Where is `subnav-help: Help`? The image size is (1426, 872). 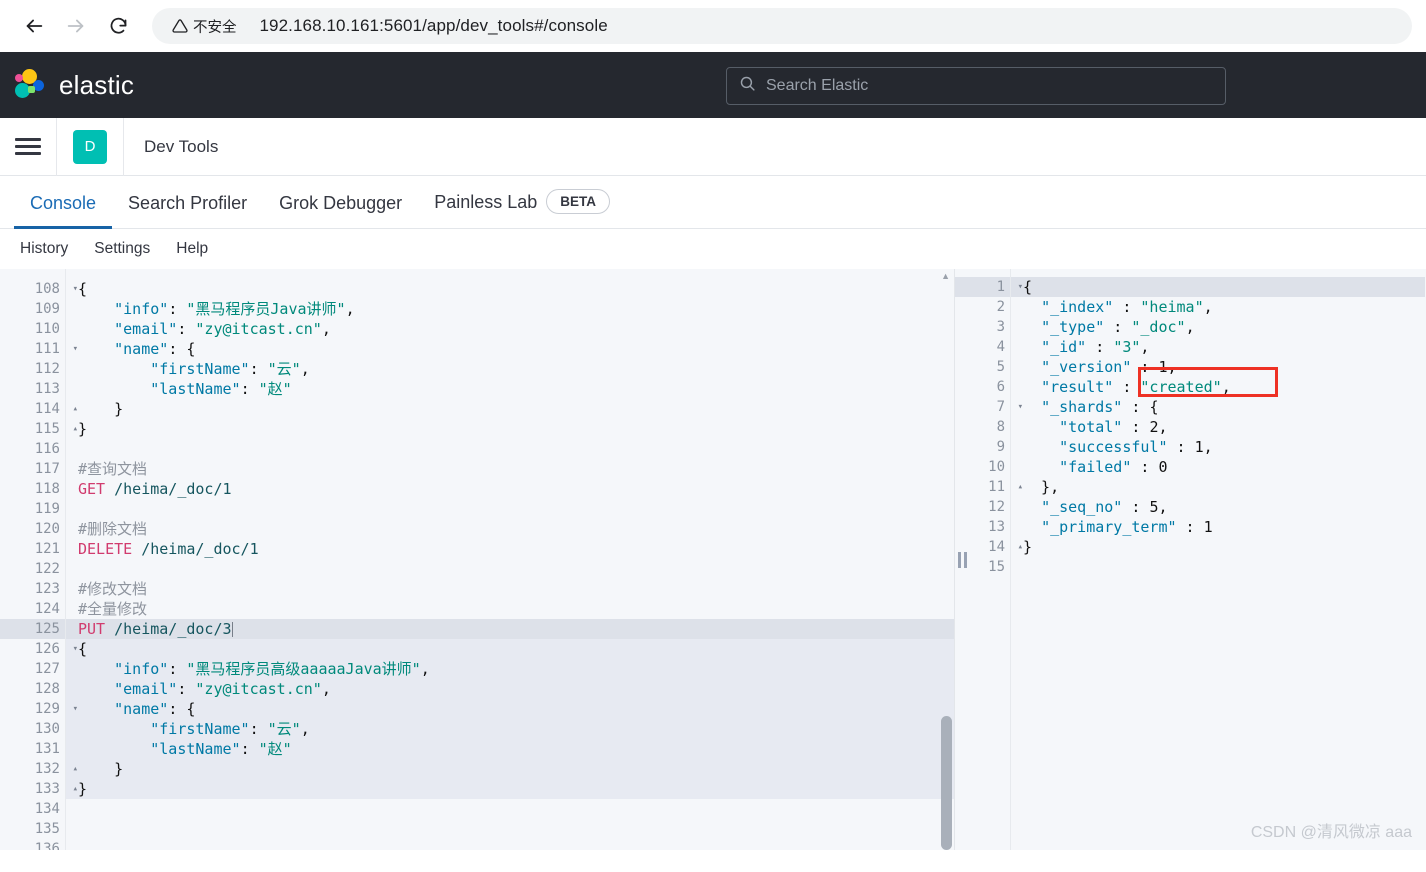 subnav-help: Help is located at coordinates (192, 249).